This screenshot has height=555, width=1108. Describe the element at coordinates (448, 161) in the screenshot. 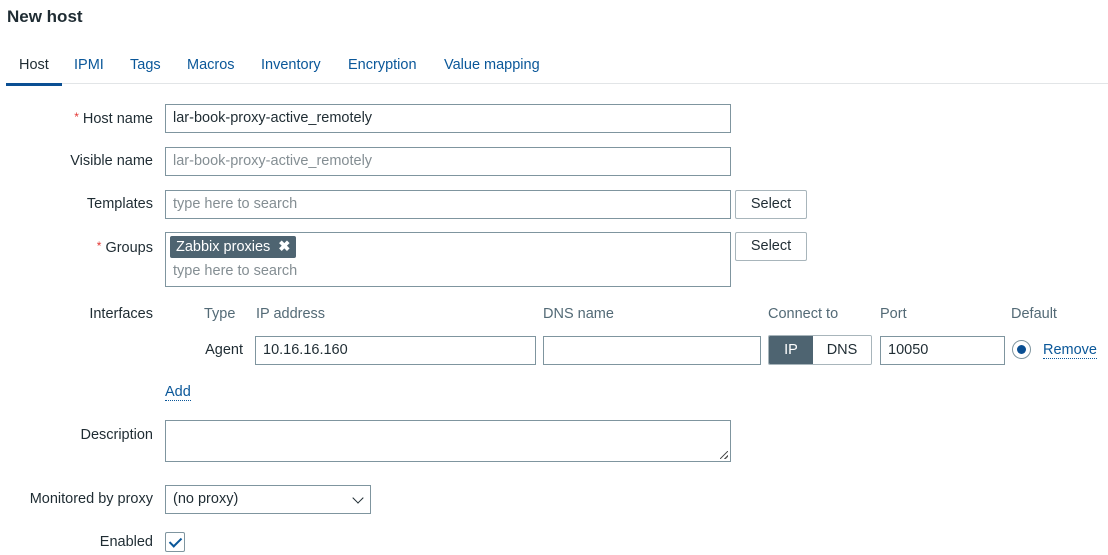

I see `visible-name-input: lar-book-proxy-active_remotely` at that location.